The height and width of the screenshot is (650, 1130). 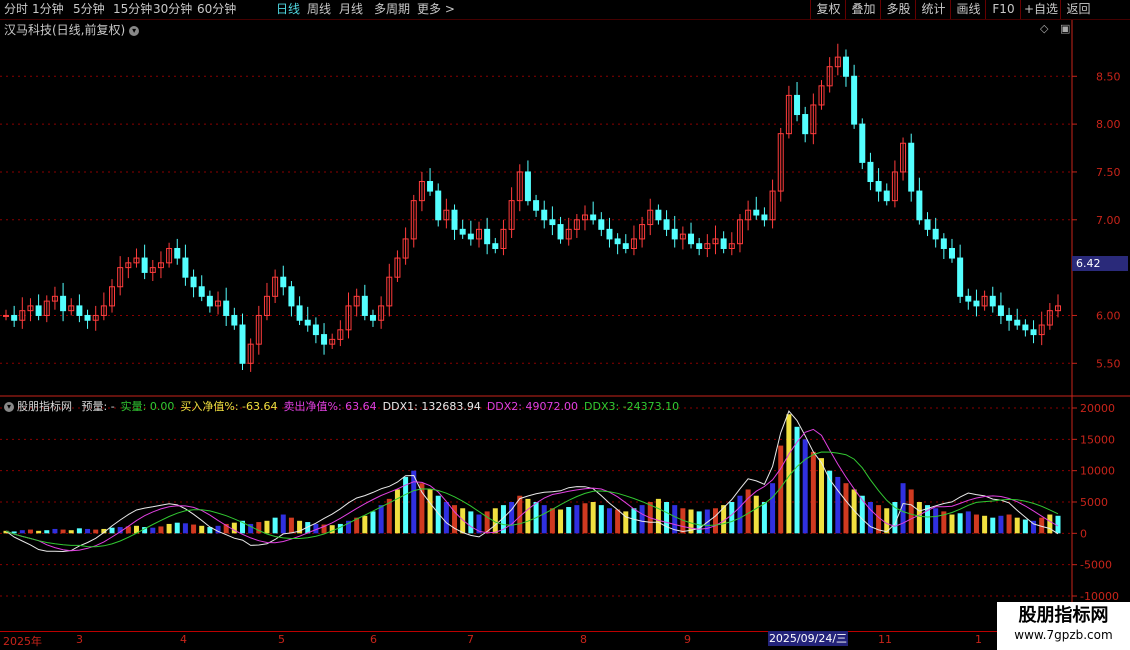 What do you see at coordinates (9, 407) in the screenshot?
I see `indicator-dropdown-icon: ▾` at bounding box center [9, 407].